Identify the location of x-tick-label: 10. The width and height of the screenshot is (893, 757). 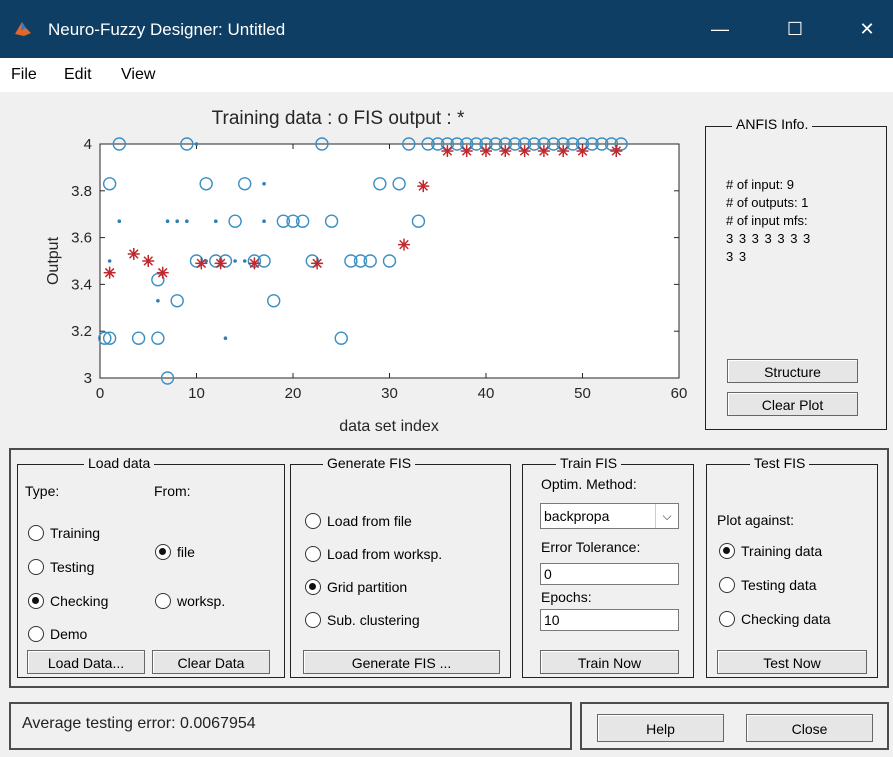
(196, 393).